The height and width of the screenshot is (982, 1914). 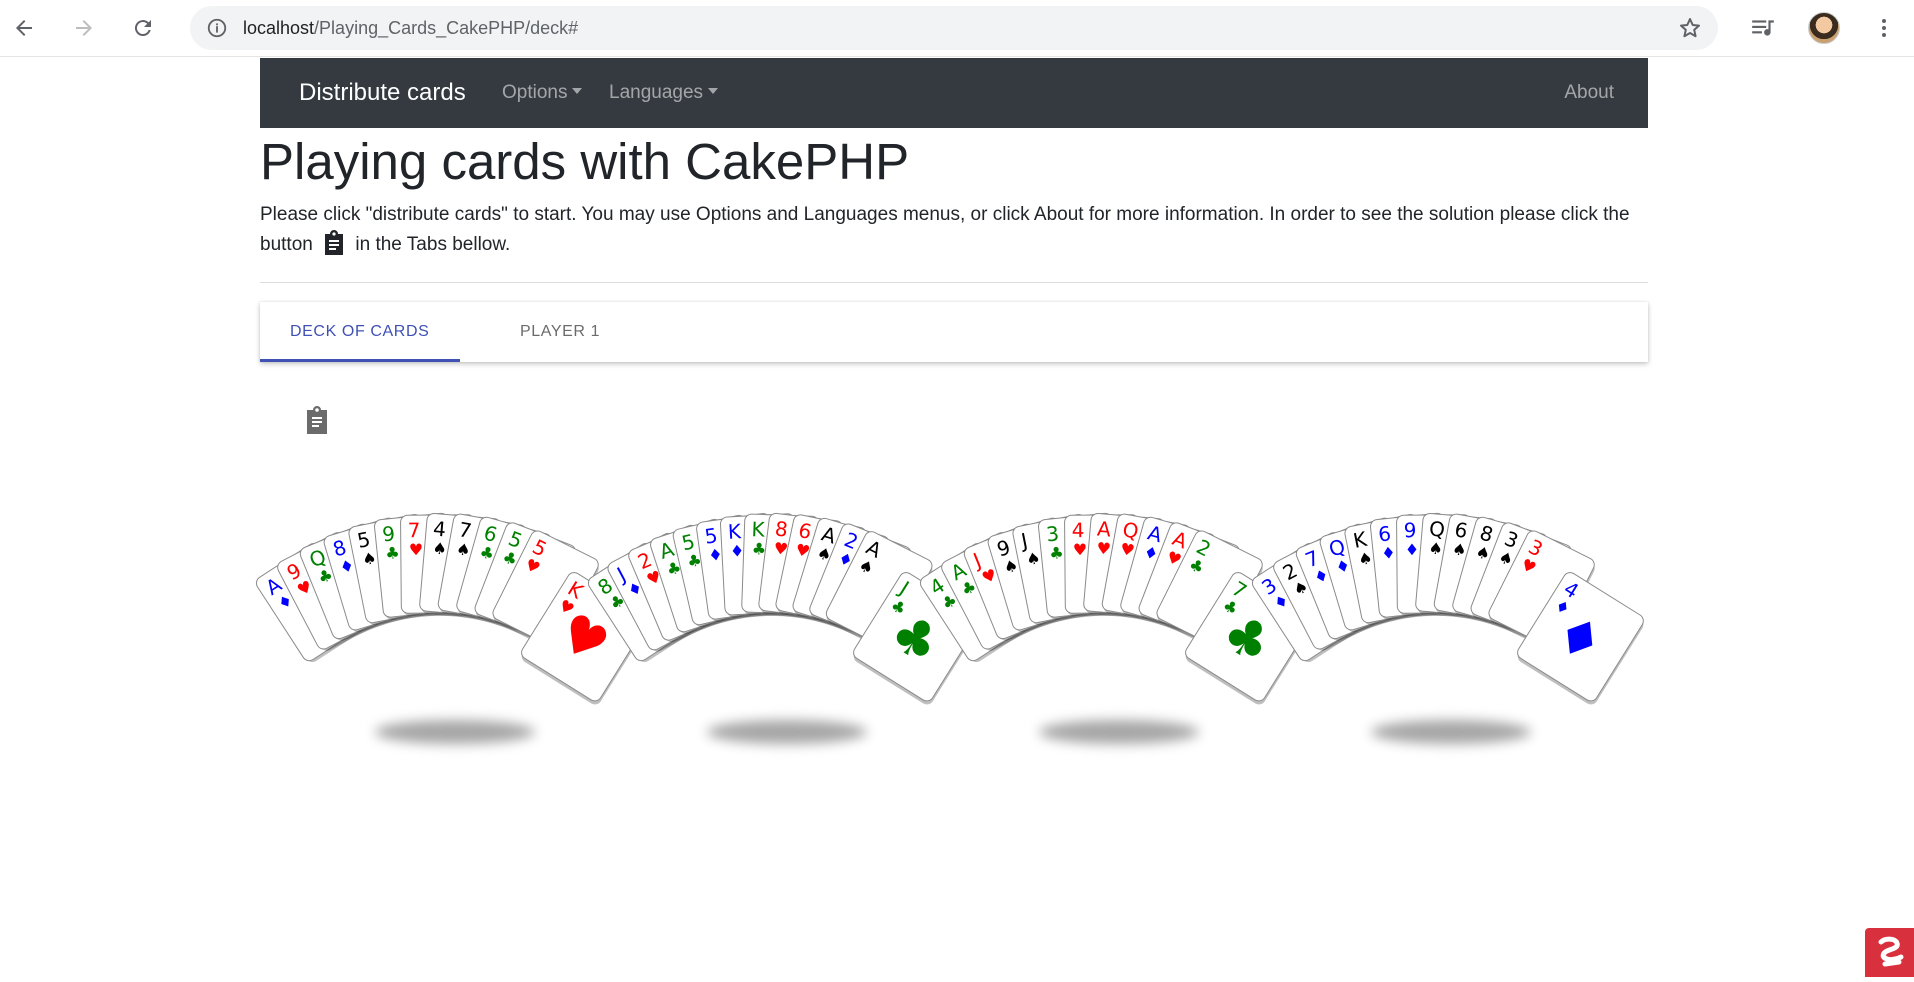 What do you see at coordinates (411, 28) in the screenshot?
I see `url-text: localhost/Playing_Cards_CakePHP/deck#` at bounding box center [411, 28].